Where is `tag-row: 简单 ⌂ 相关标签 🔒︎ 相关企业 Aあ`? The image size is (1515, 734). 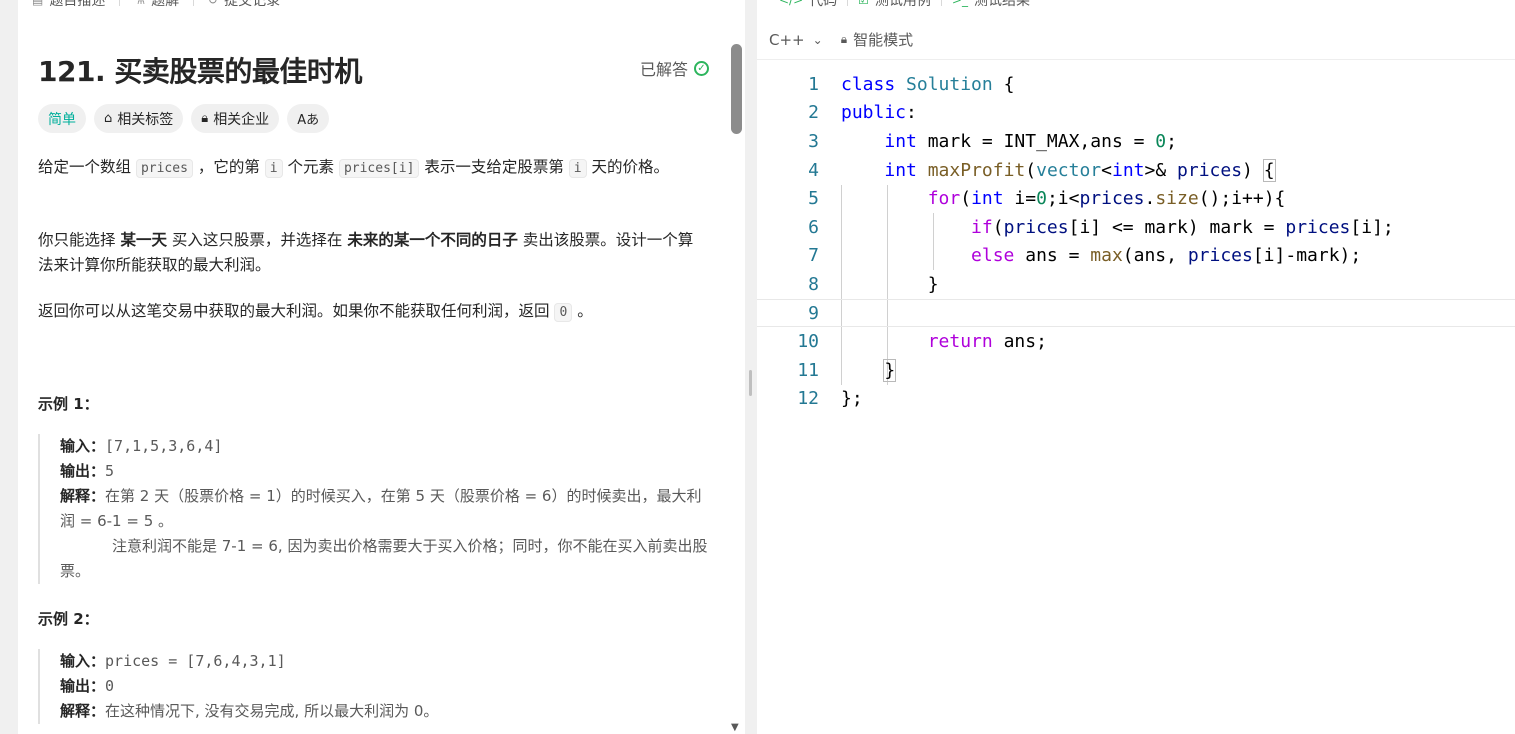
tag-row: 简单 ⌂ 相关标签 🔒︎ 相关企业 Aあ is located at coordinates (184, 118).